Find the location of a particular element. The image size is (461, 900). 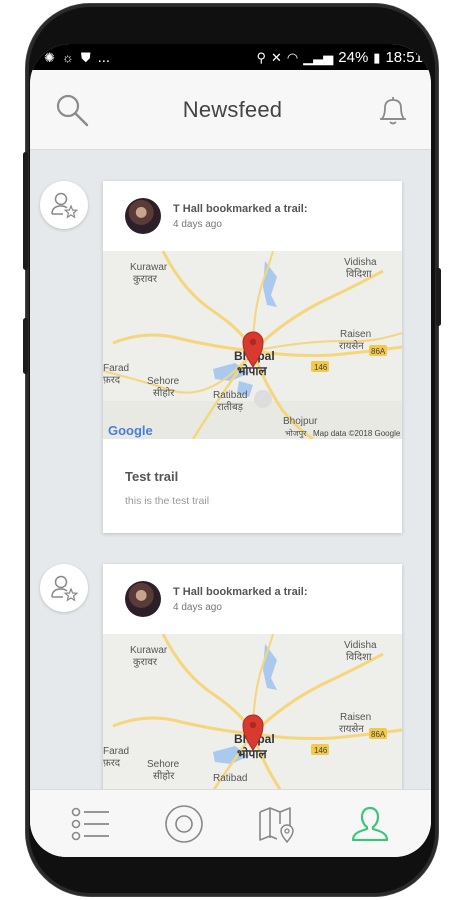

app-header: Newsfeed is located at coordinates (230, 110).